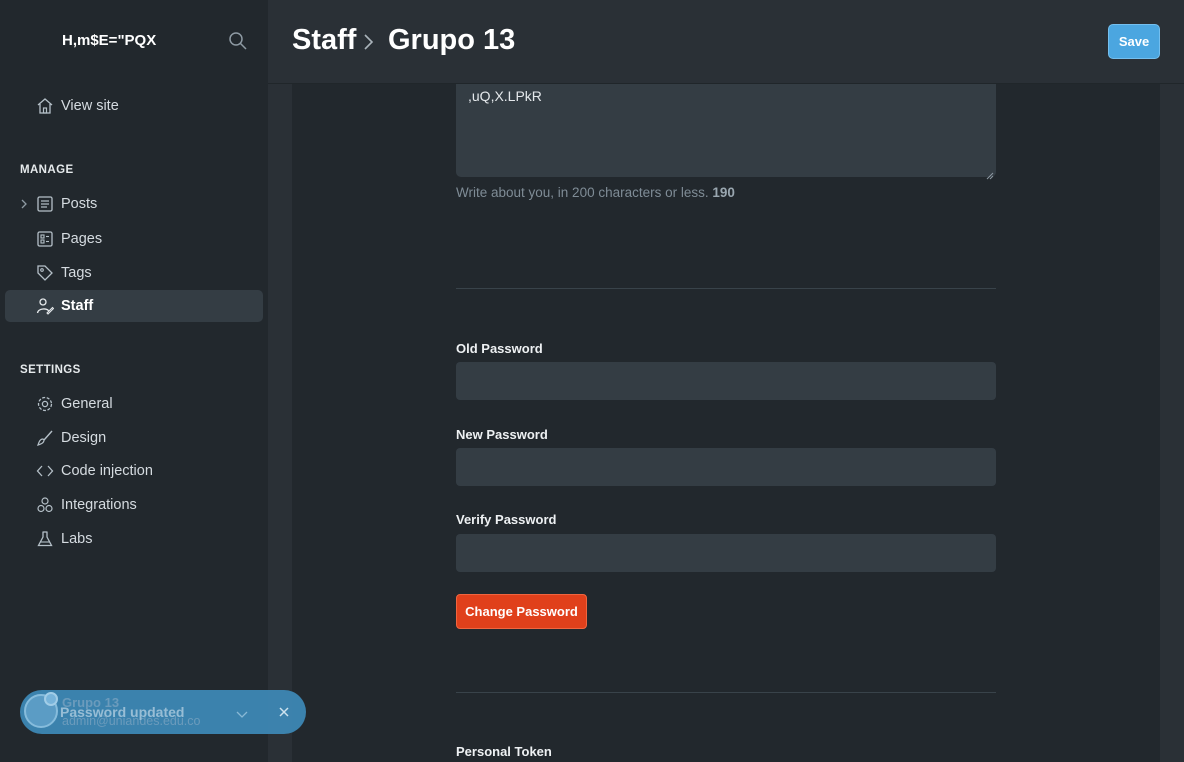 This screenshot has width=1184, height=762. What do you see at coordinates (45, 404) in the screenshot?
I see `gear-icon` at bounding box center [45, 404].